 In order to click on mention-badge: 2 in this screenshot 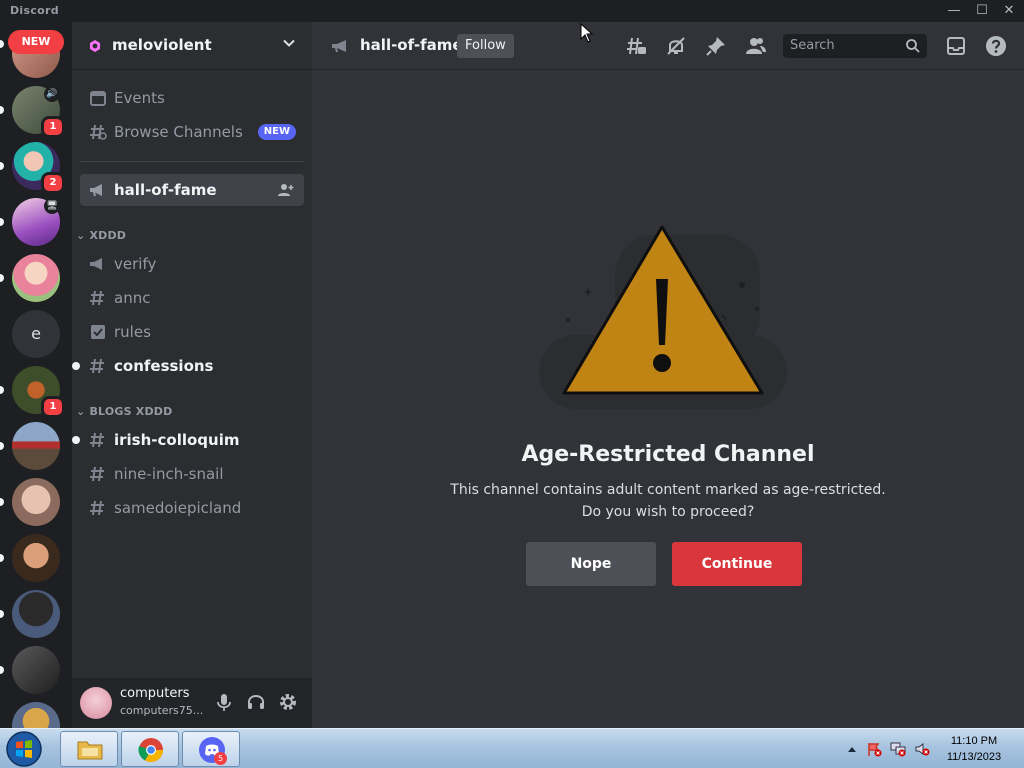, I will do `click(53, 183)`.